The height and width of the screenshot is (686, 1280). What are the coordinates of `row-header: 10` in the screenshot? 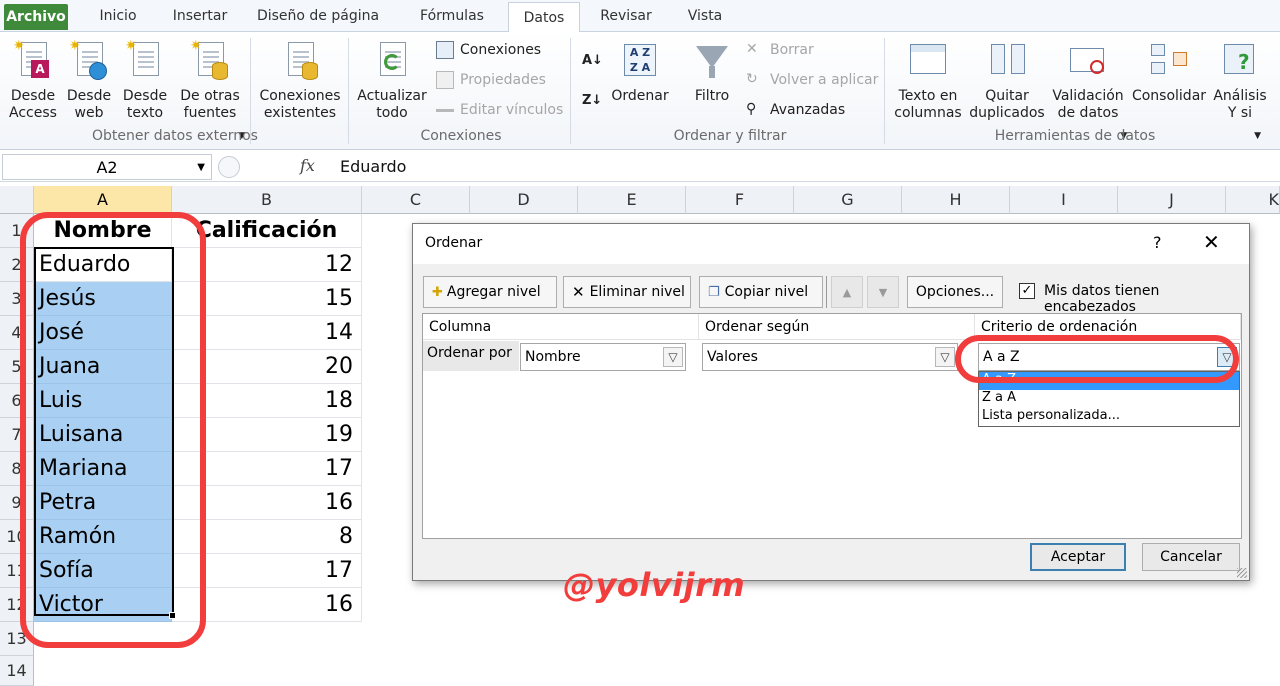 It's located at (17, 537).